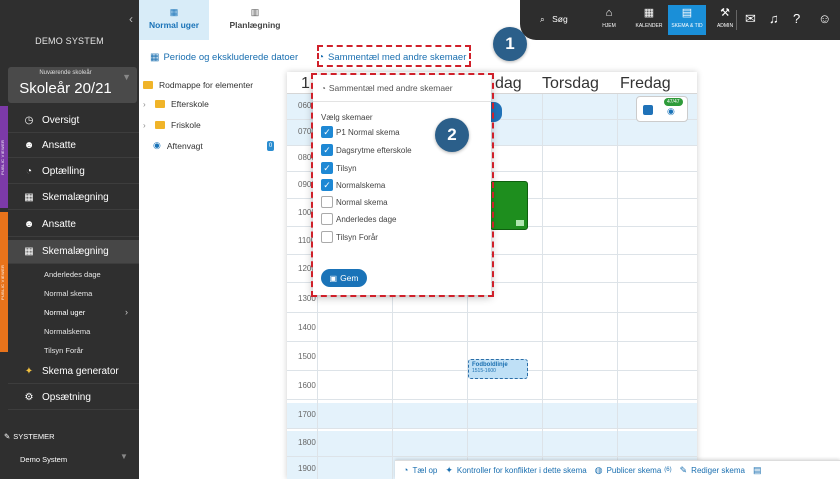 The image size is (840, 479). I want to click on sidebar-item-ansatte-2: ☻ Ansatte, so click(73, 225).